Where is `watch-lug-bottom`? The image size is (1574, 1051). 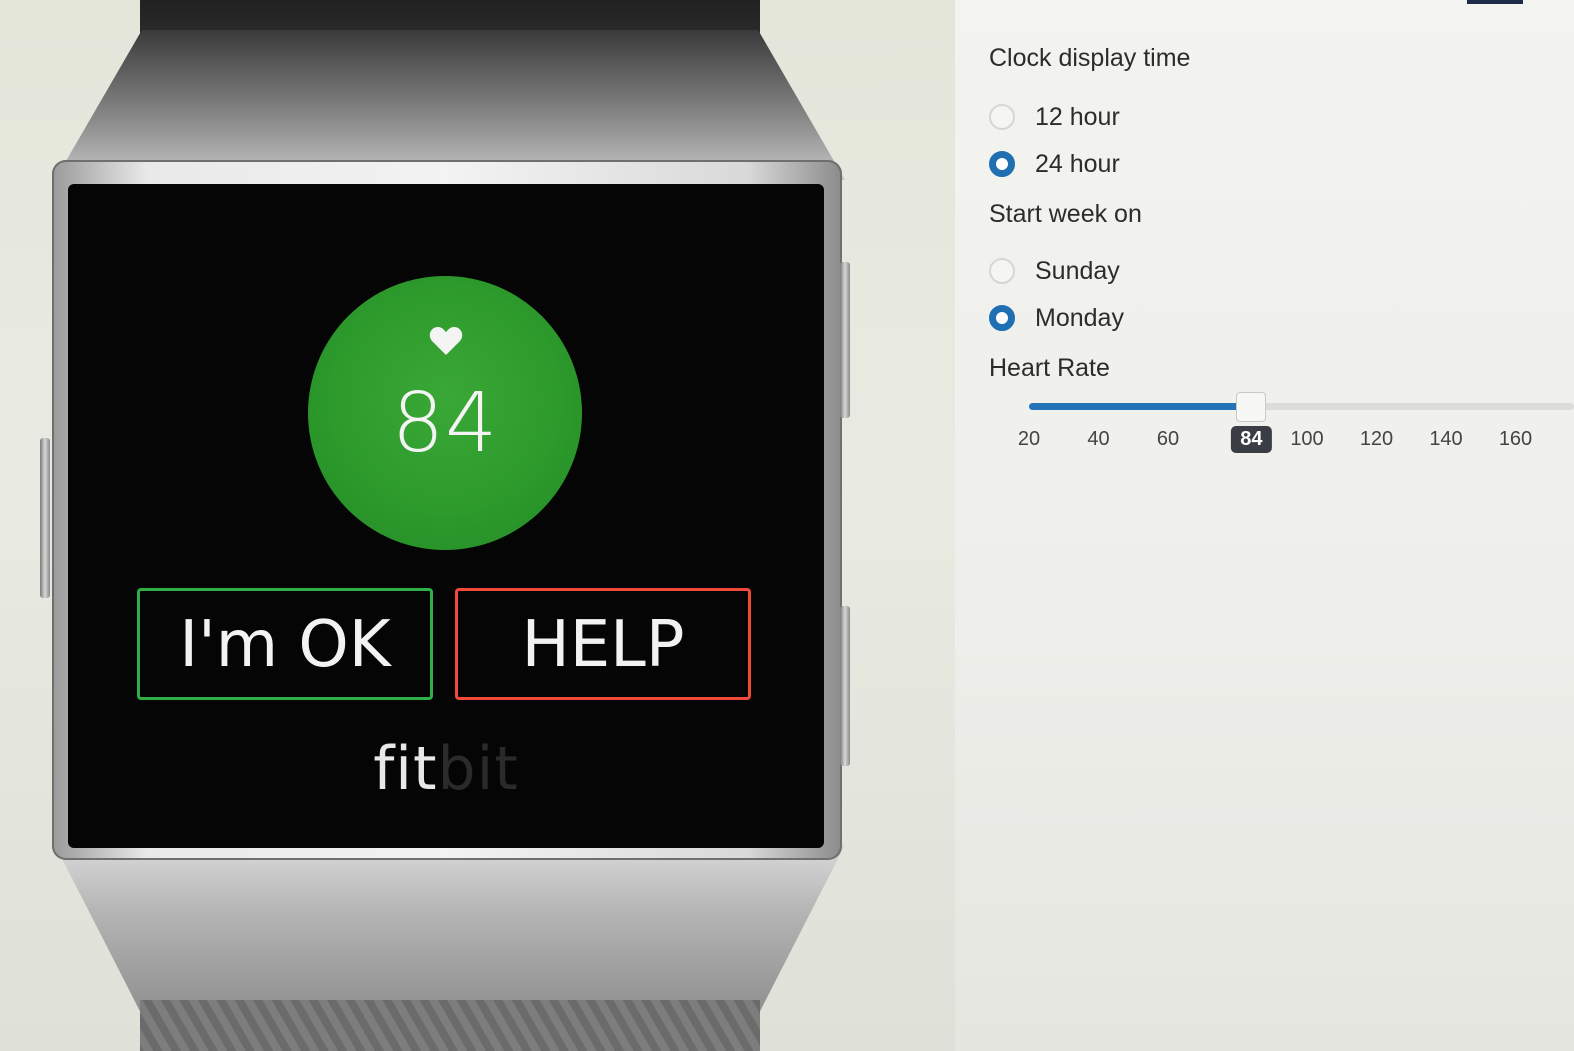 watch-lug-bottom is located at coordinates (450, 930).